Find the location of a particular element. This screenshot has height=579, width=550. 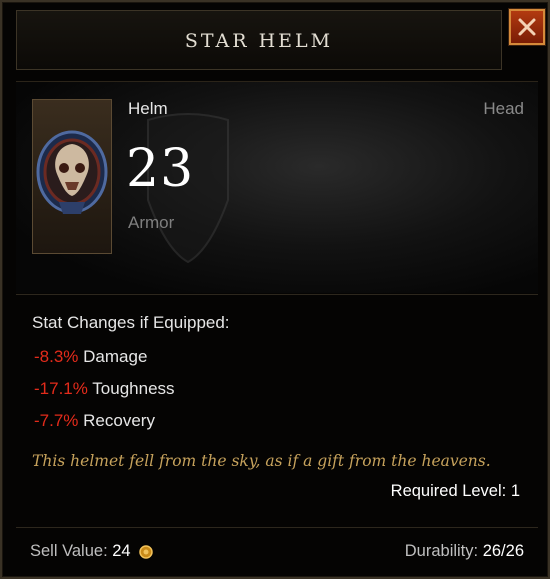

sell-value-amount: 24 is located at coordinates (121, 551).